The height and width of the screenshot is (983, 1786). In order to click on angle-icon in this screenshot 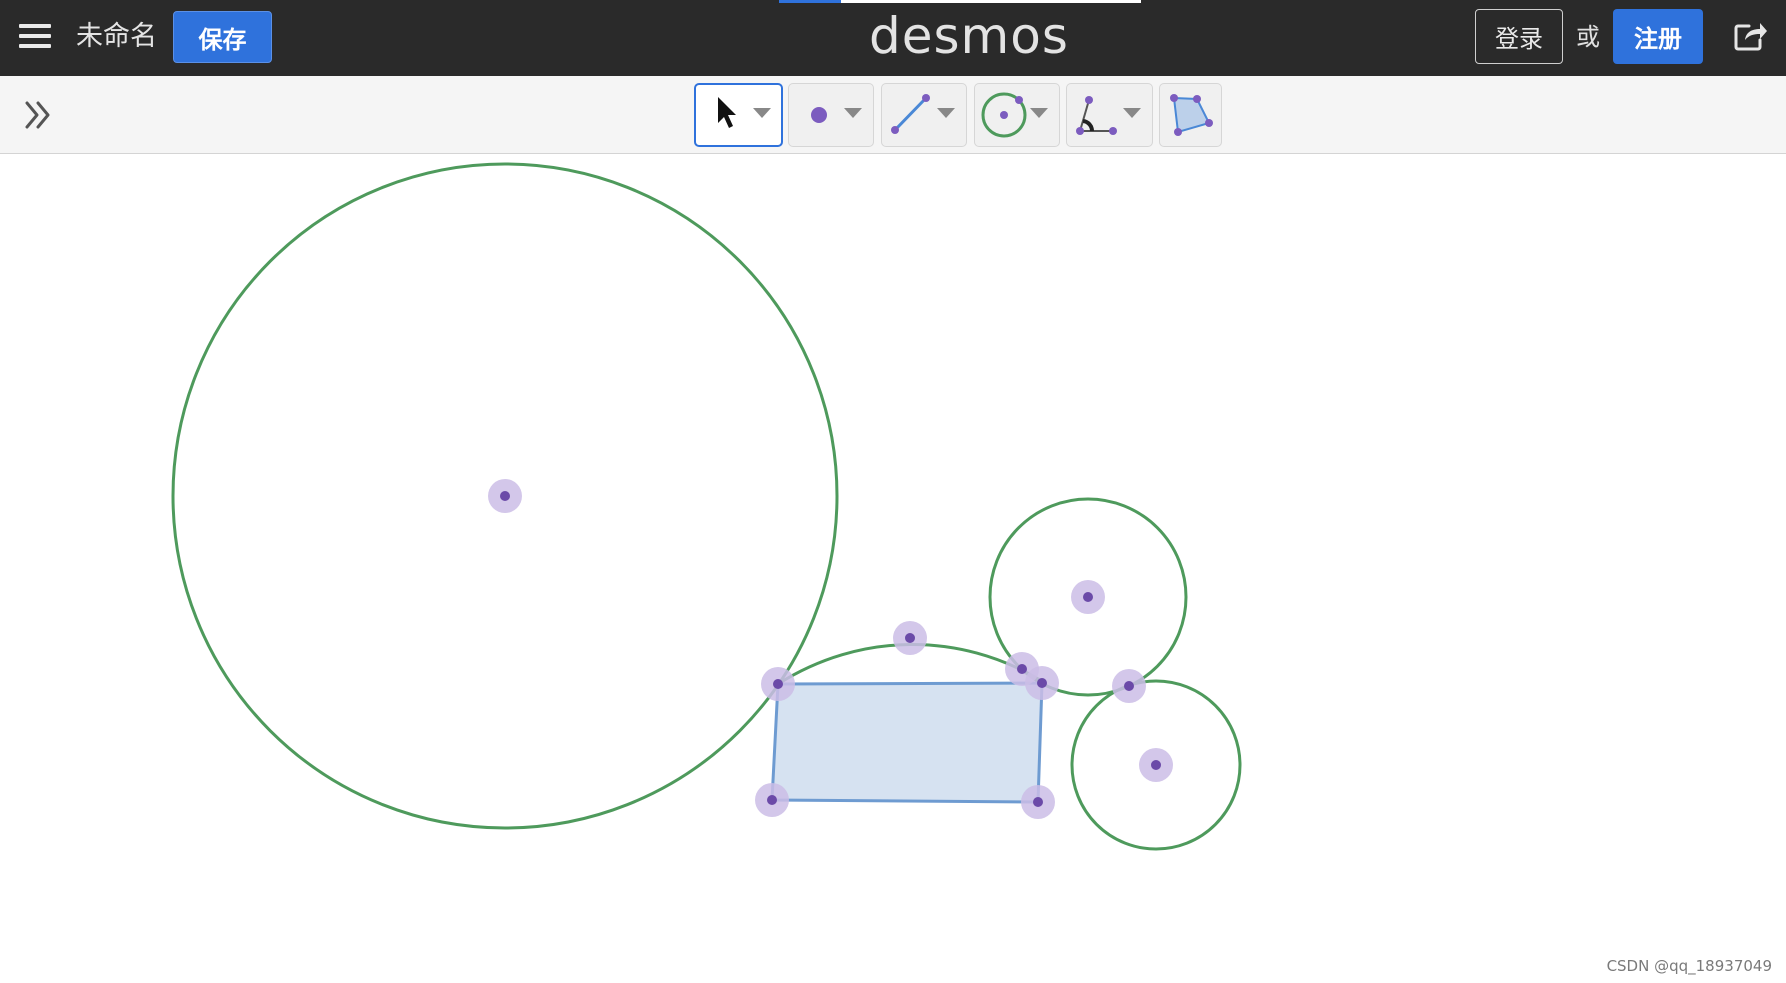, I will do `click(1108, 115)`.